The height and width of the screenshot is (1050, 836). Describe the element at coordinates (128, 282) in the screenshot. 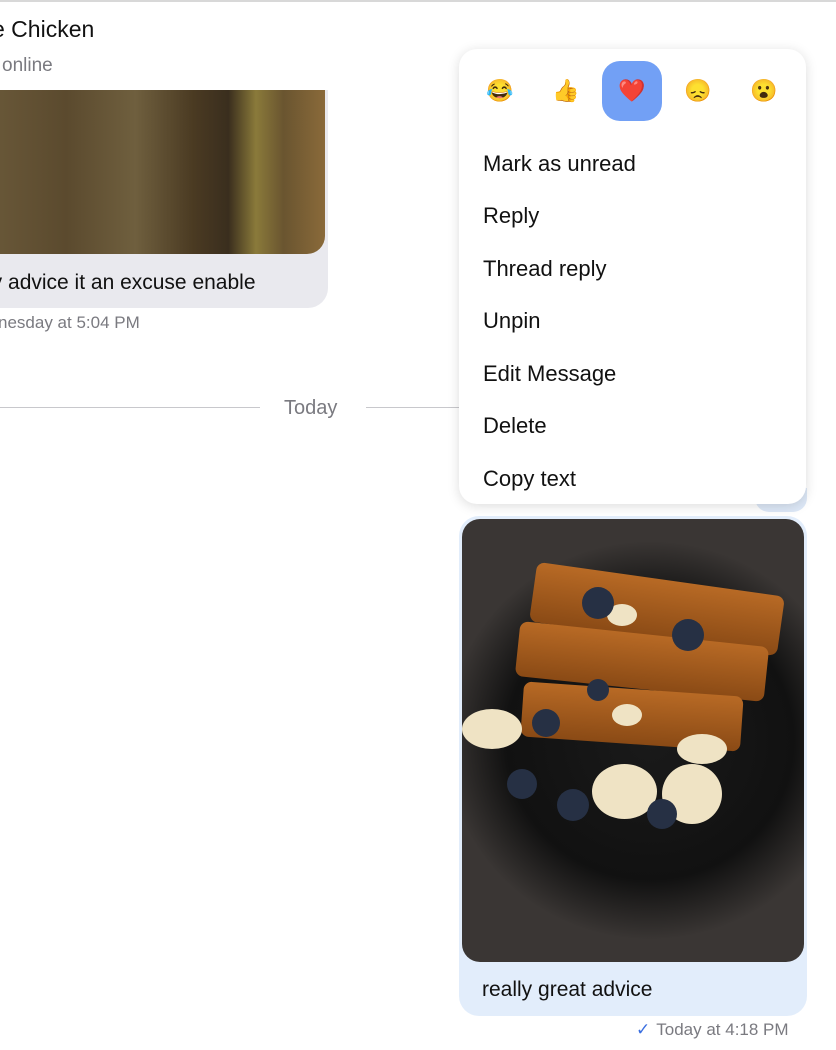

I see `incoming-message-text: ay advice it an excuse enable` at that location.